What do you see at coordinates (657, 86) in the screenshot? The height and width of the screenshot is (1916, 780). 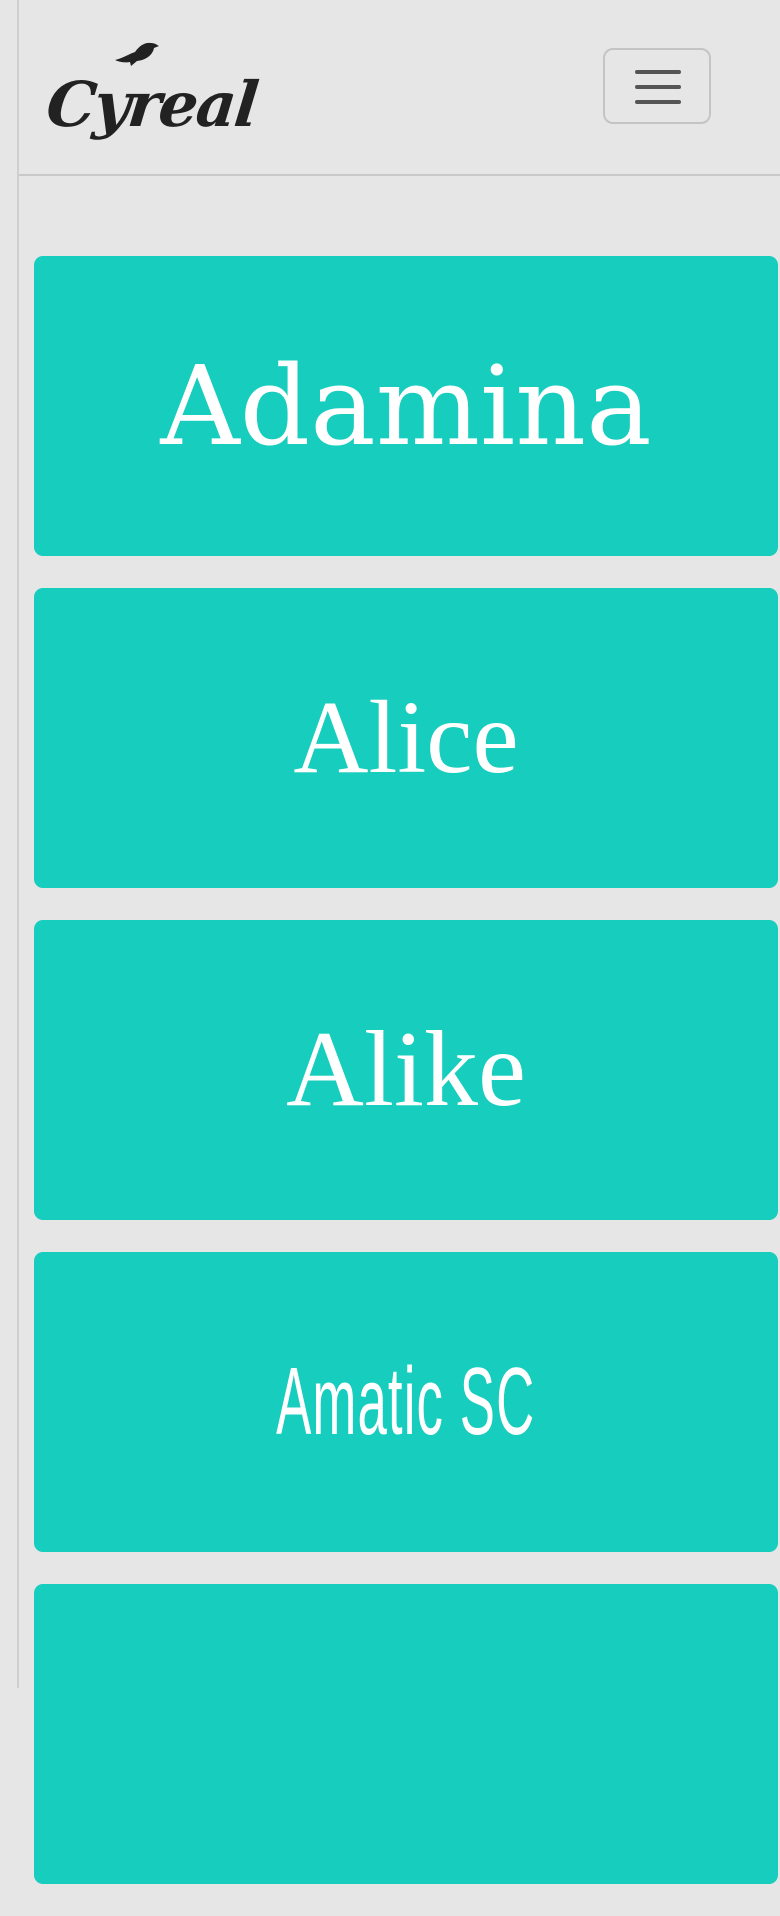 I see `menu-toggle-button` at bounding box center [657, 86].